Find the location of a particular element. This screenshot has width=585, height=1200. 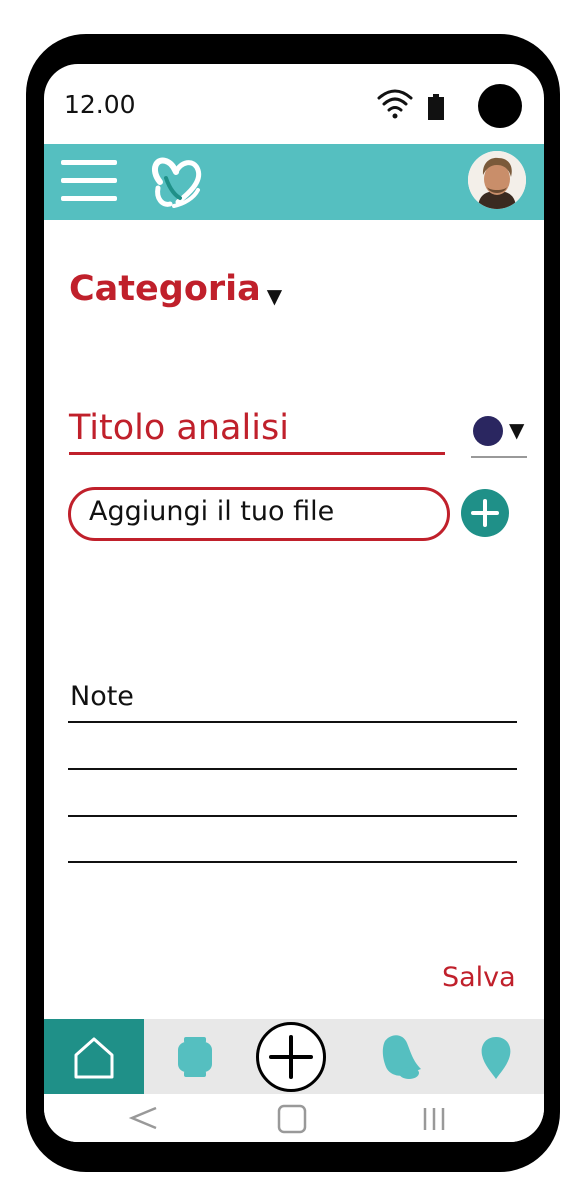

title-input: Titolo analisi is located at coordinates (257, 428).